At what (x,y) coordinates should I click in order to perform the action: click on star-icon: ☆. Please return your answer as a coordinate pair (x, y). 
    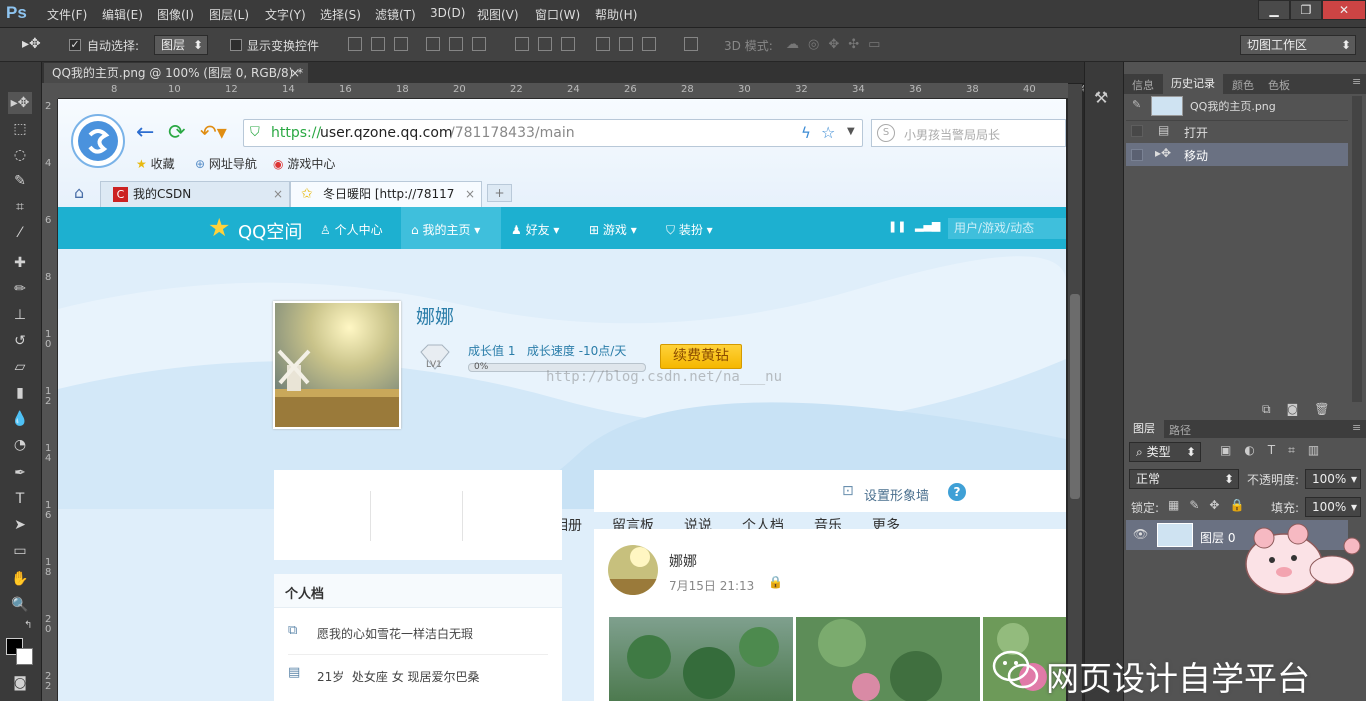
    Looking at the image, I should click on (828, 132).